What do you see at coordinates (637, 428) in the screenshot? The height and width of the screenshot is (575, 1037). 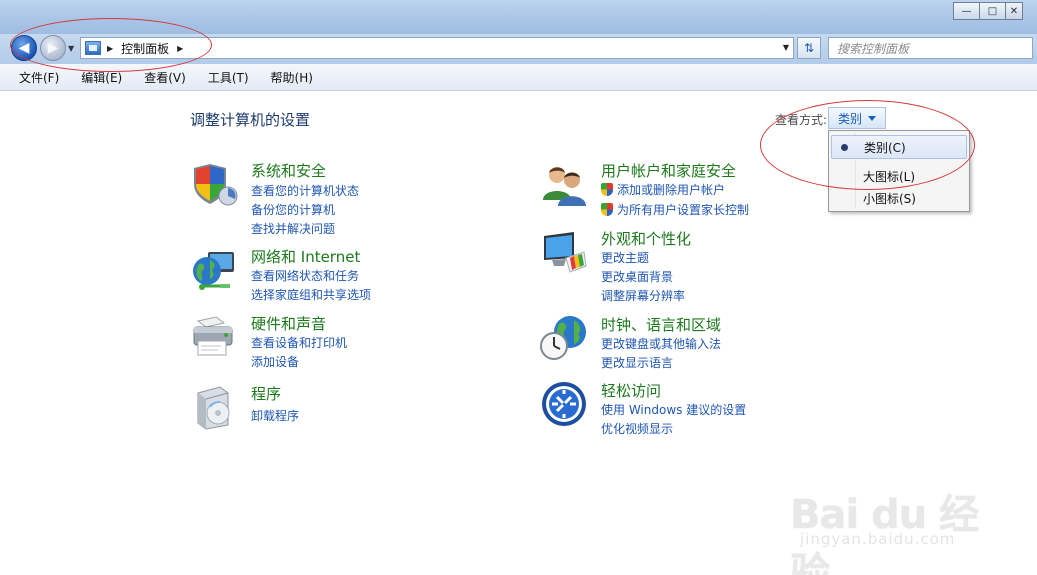 I see `task-link: 优化视频显示` at bounding box center [637, 428].